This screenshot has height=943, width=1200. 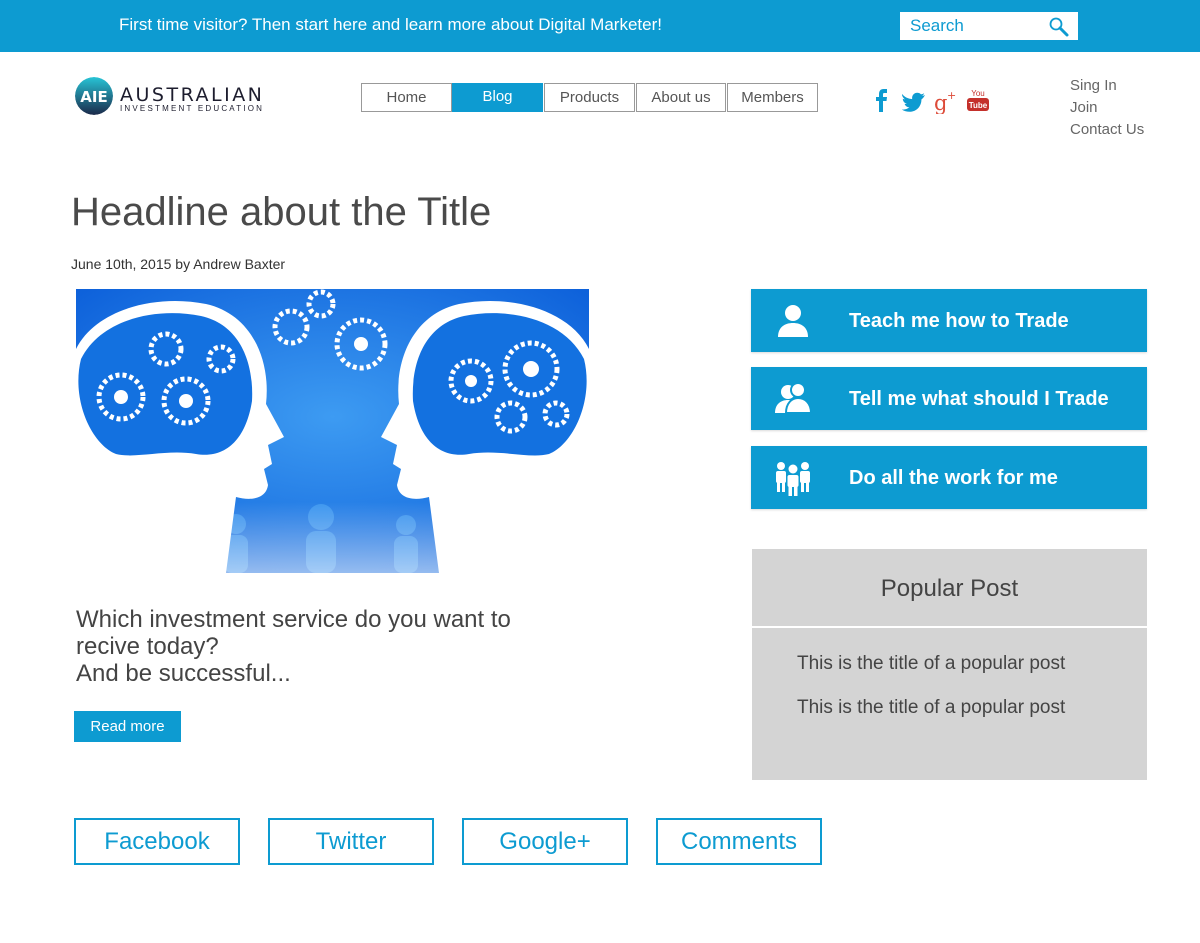 I want to click on facebook-share-button: Facebook, so click(x=157, y=841).